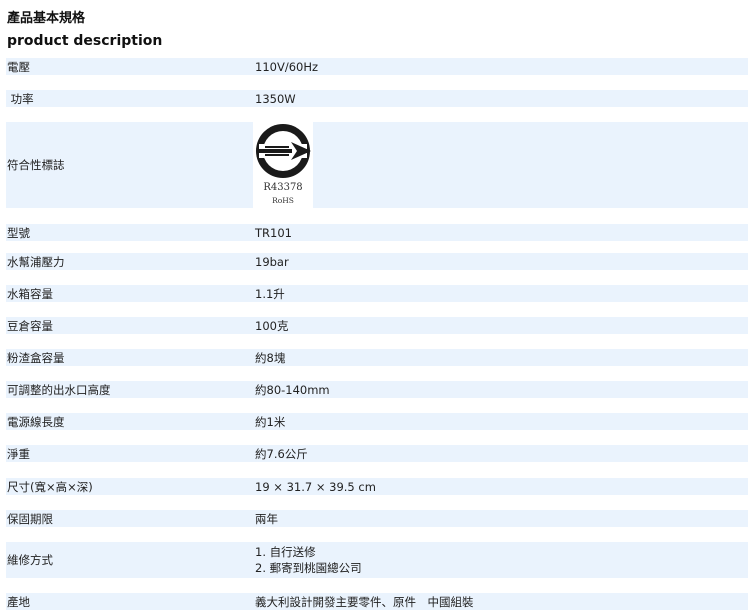 This screenshot has width=750, height=612. Describe the element at coordinates (59, 390) in the screenshot. I see `spec-label: 可調整的出水口高度` at that location.